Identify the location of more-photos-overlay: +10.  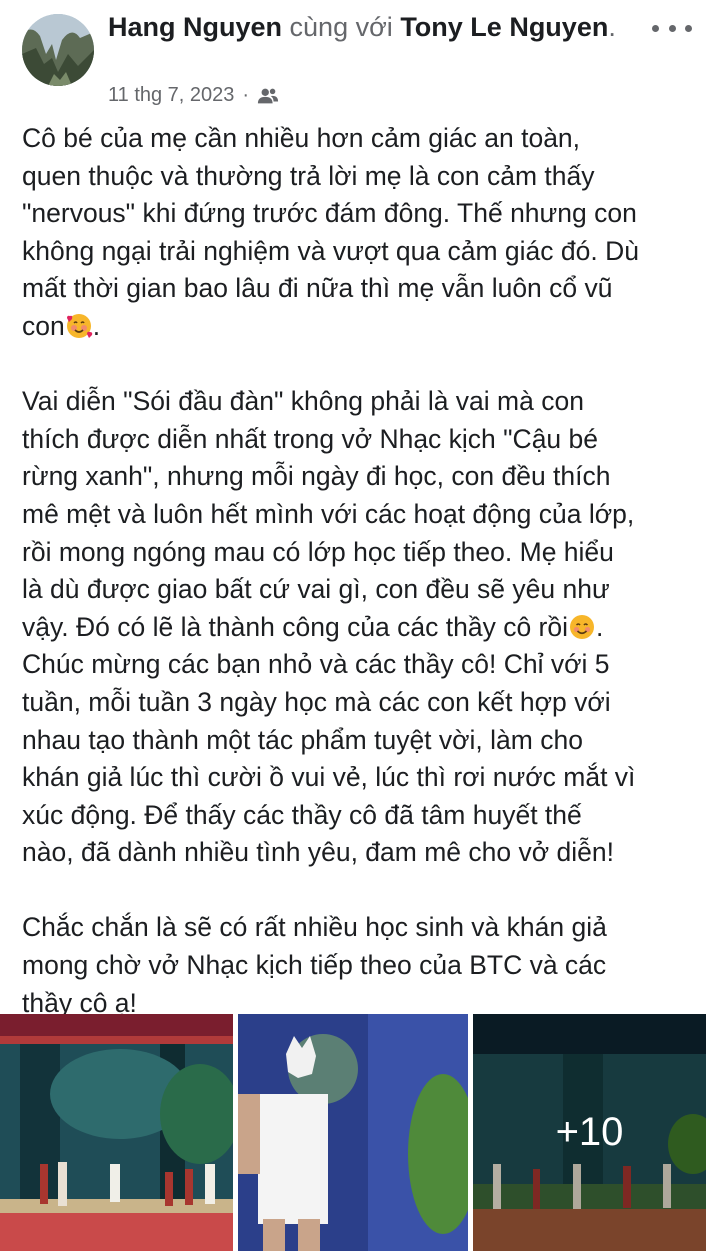
(589, 1132).